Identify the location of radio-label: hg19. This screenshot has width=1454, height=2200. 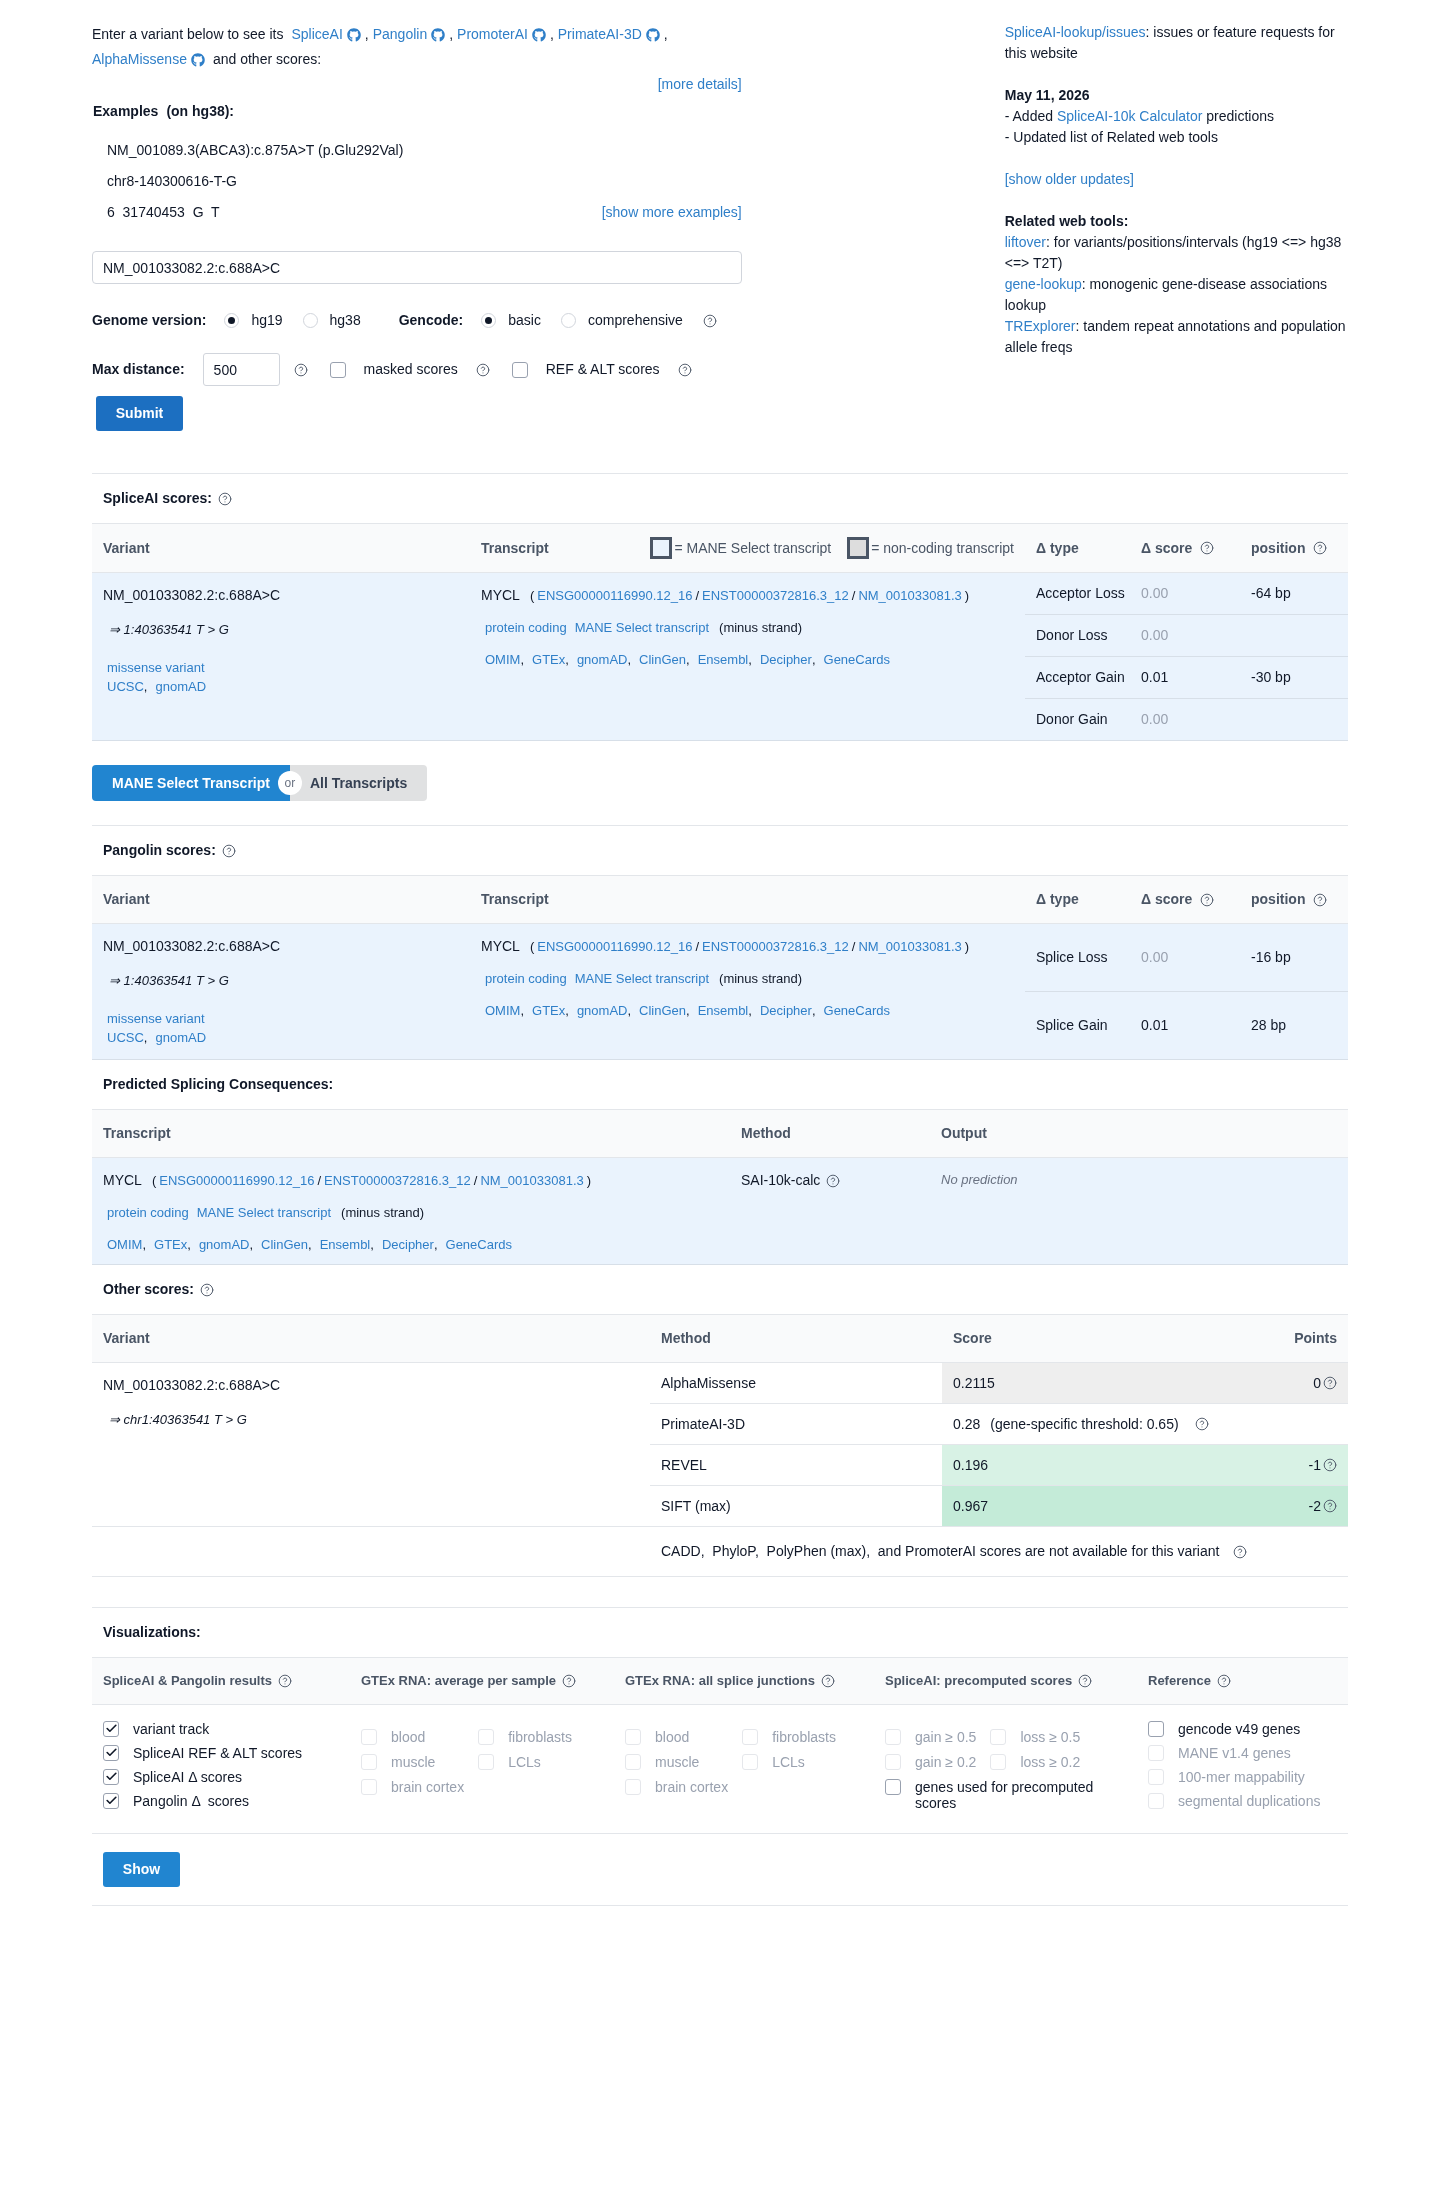
(267, 320).